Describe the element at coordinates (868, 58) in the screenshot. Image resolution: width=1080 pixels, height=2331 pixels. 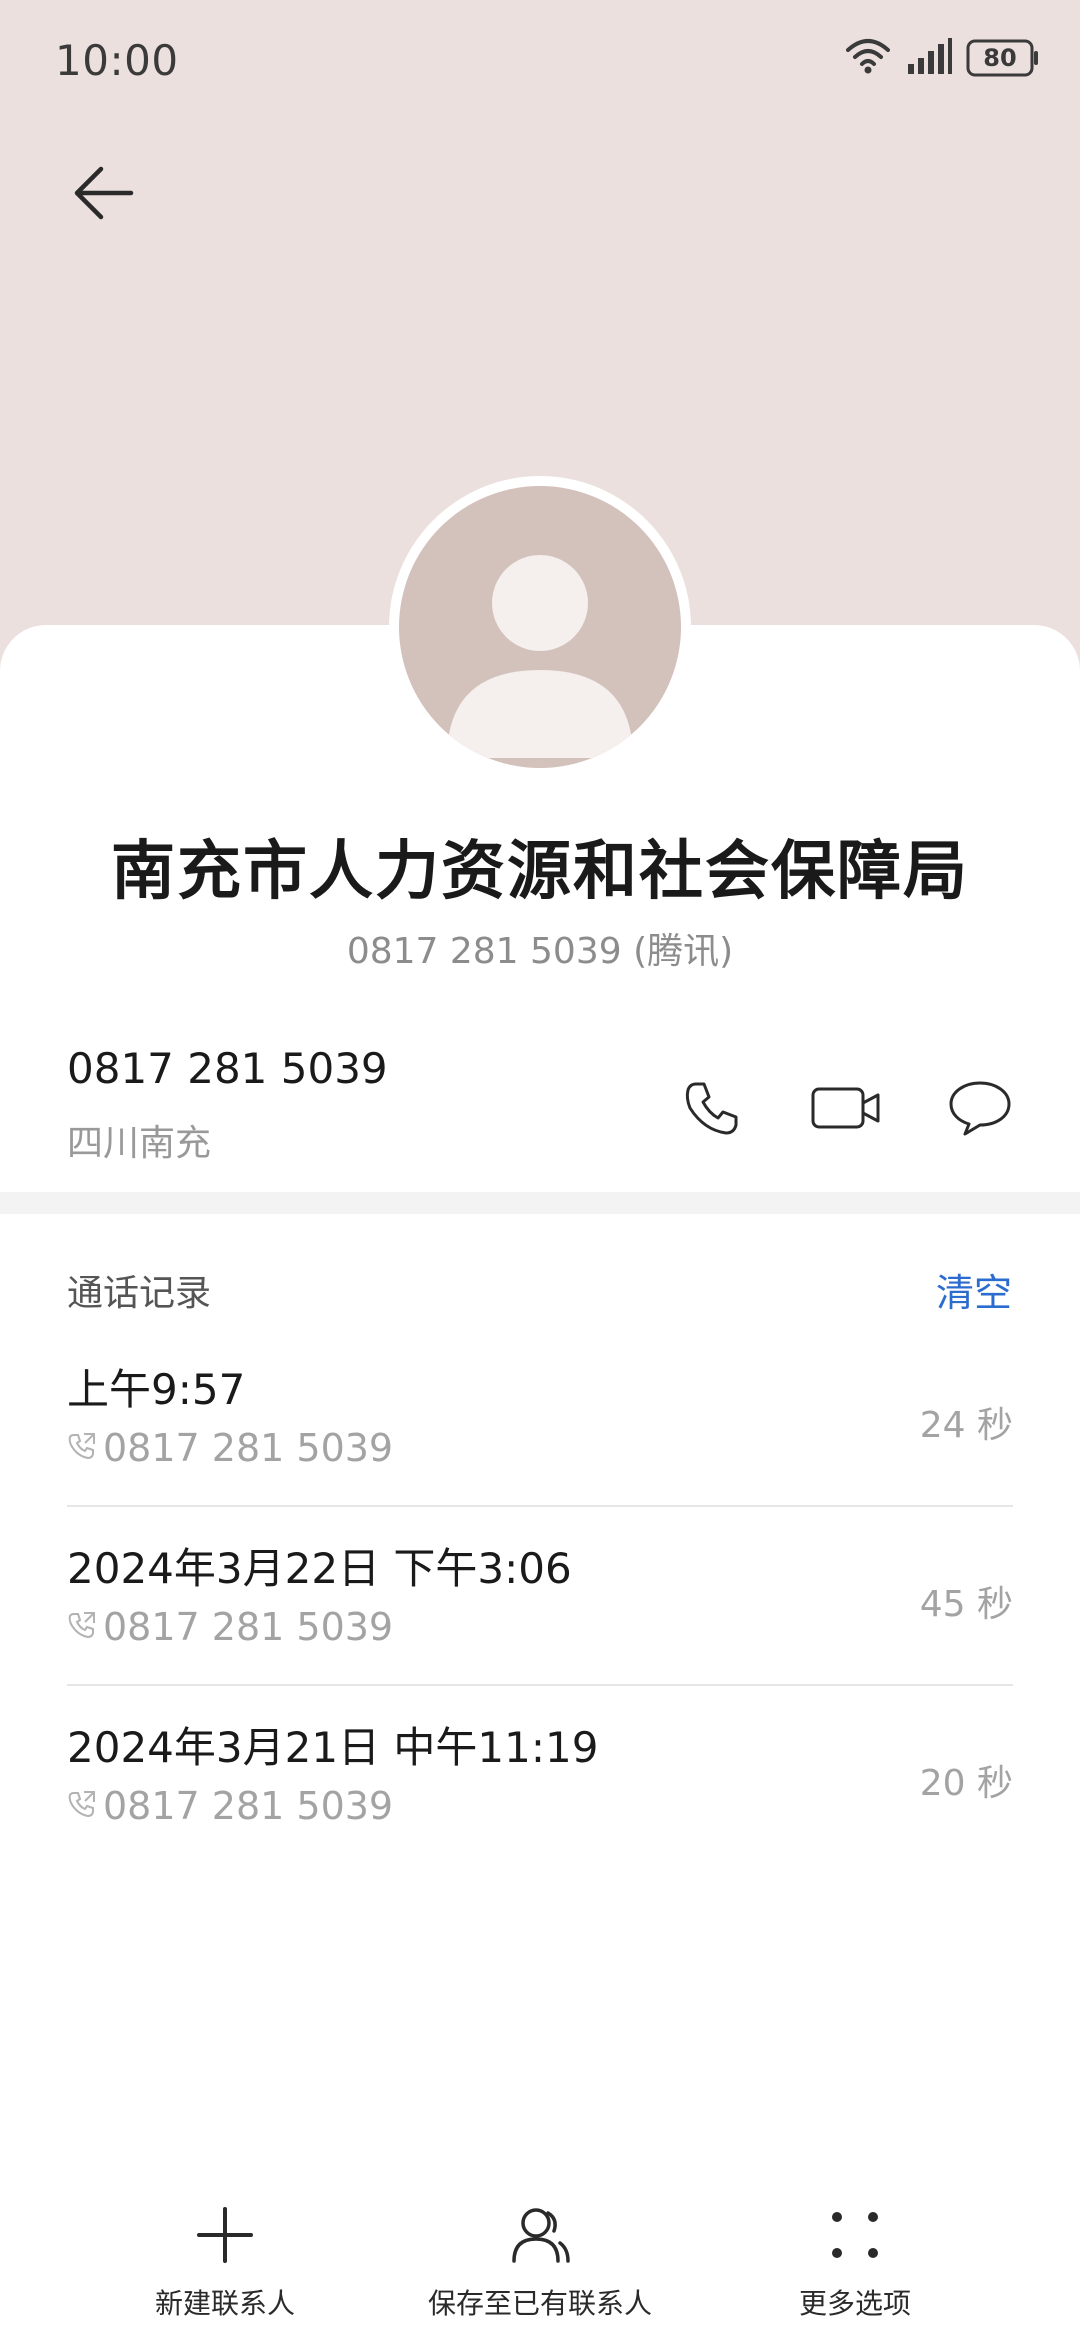
I see `wifi-icon` at that location.